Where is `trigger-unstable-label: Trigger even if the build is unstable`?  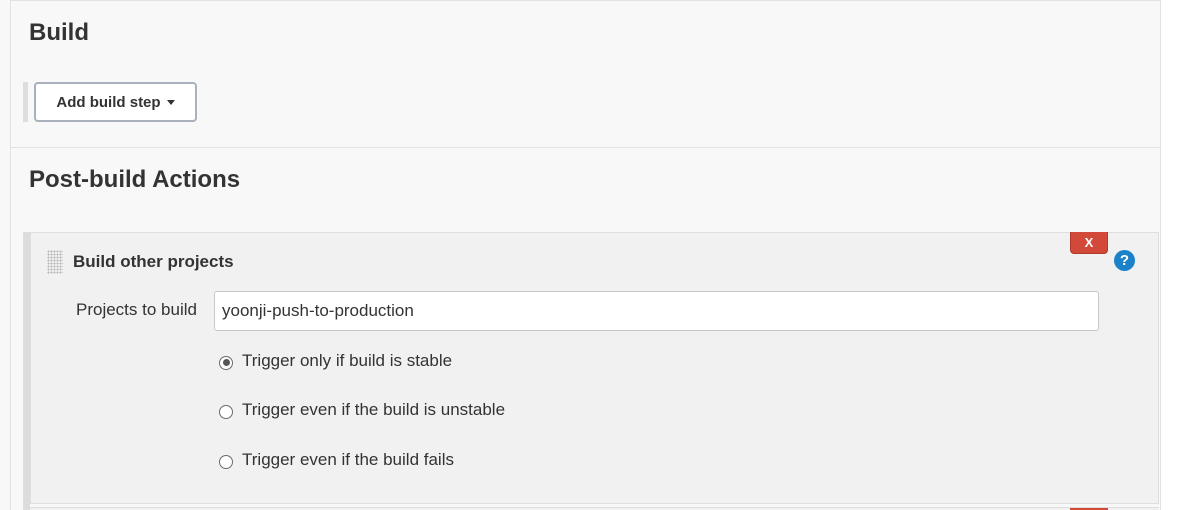 trigger-unstable-label: Trigger even if the build is unstable is located at coordinates (374, 409).